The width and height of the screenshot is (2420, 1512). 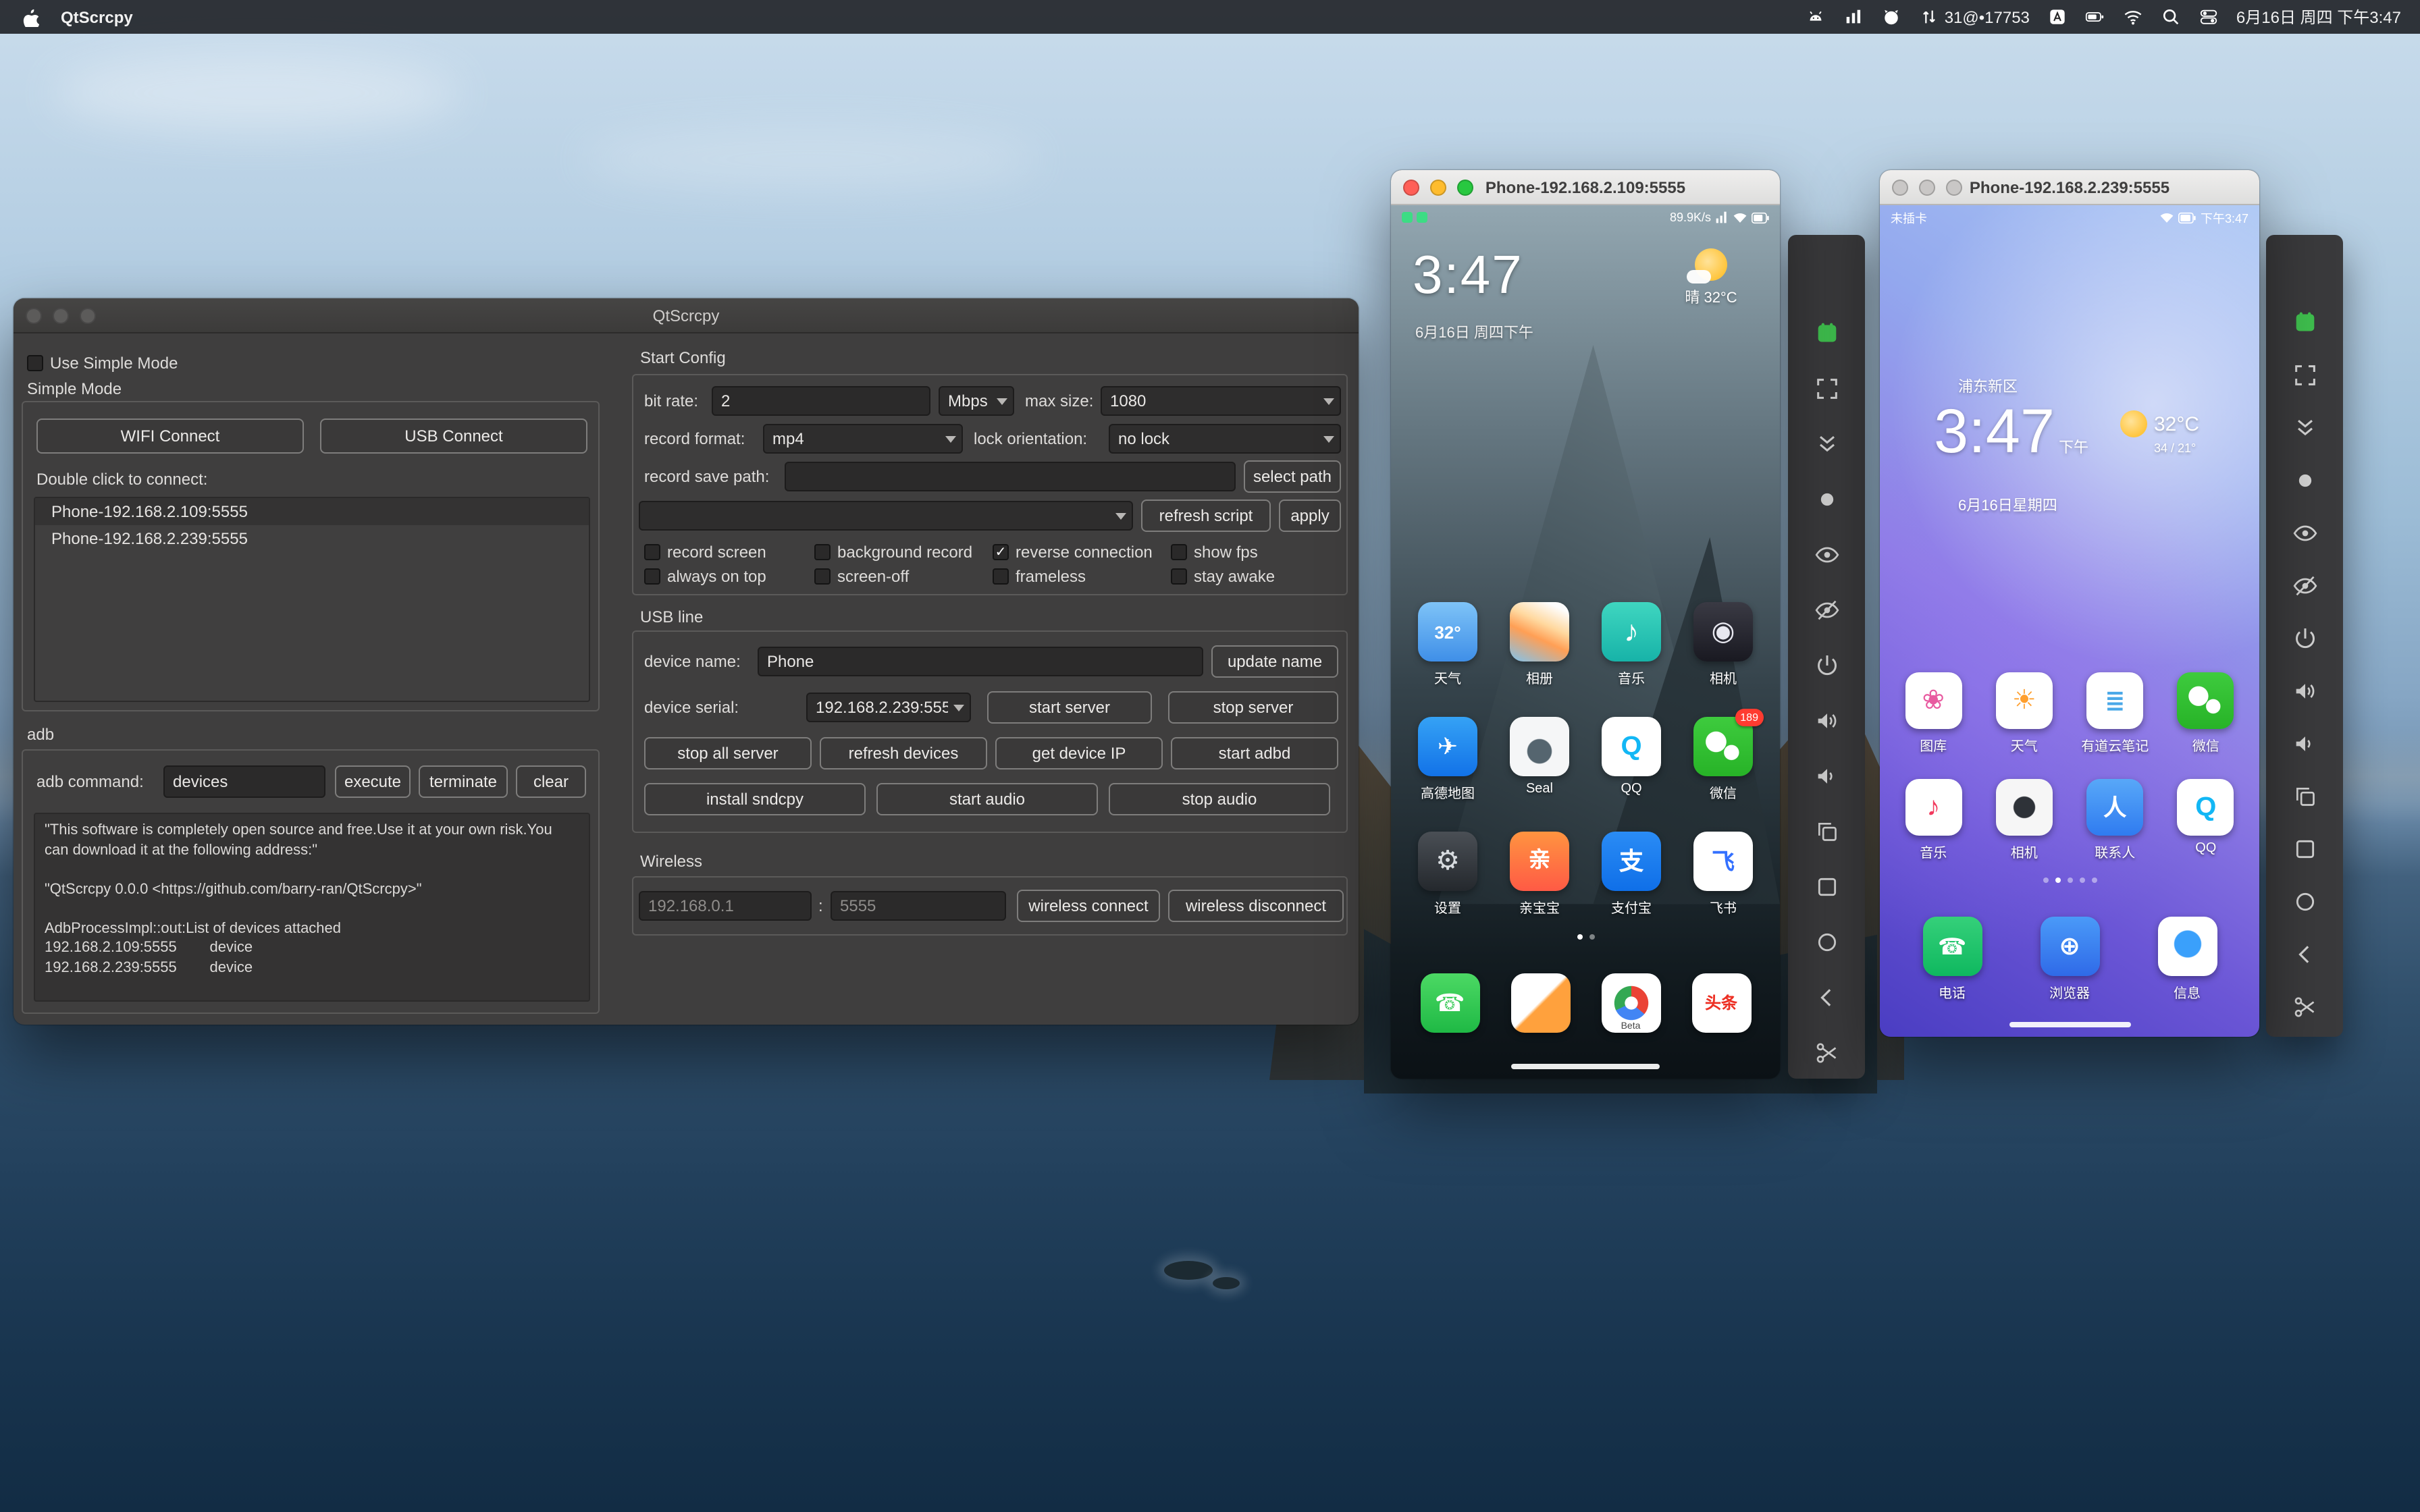 I want to click on app-alipay: 支支付宝, so click(x=1631, y=874).